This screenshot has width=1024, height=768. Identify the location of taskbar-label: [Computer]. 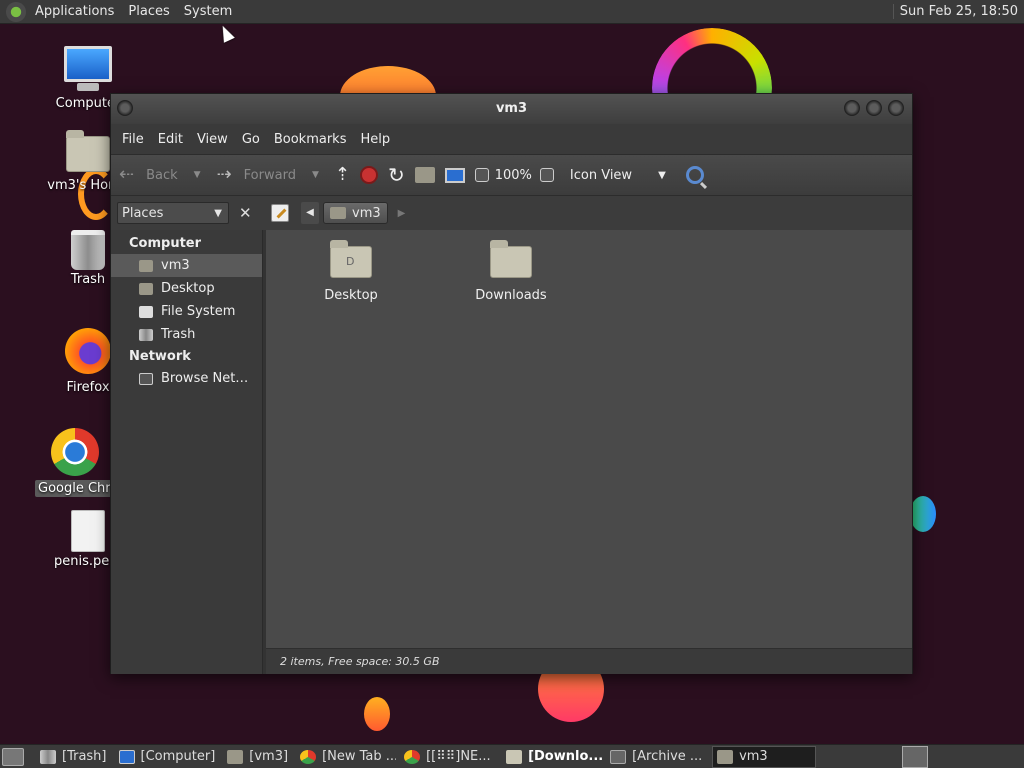
(178, 756).